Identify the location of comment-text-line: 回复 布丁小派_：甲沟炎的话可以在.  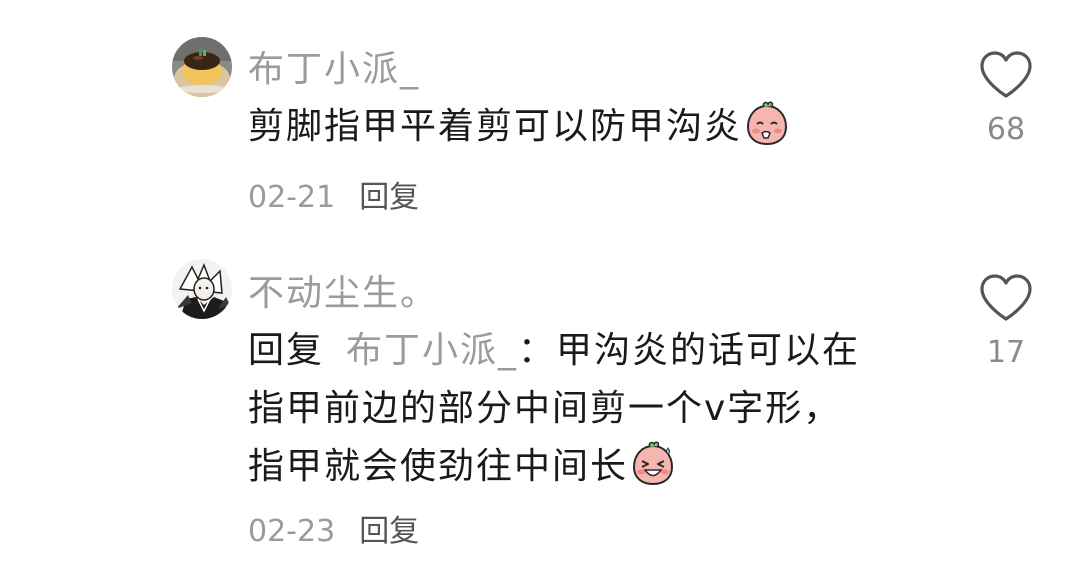
(554, 351).